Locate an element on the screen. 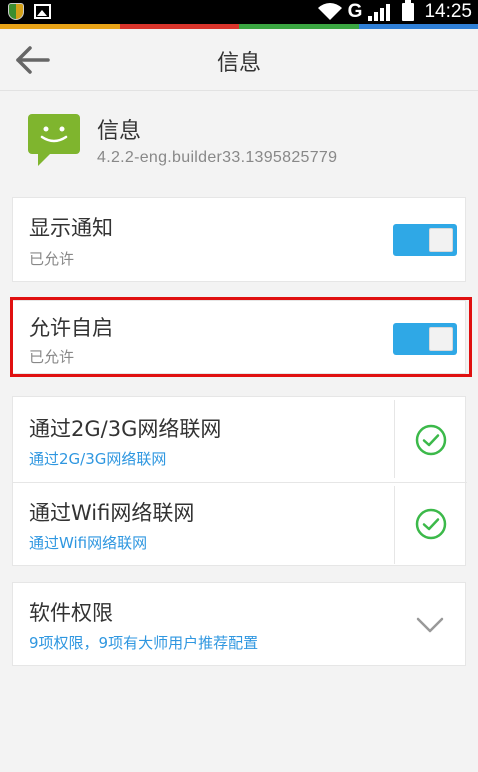 Image resolution: width=478 pixels, height=772 pixels. mobile-network-subtitle: 通过2G/3G网络联网 is located at coordinates (98, 459).